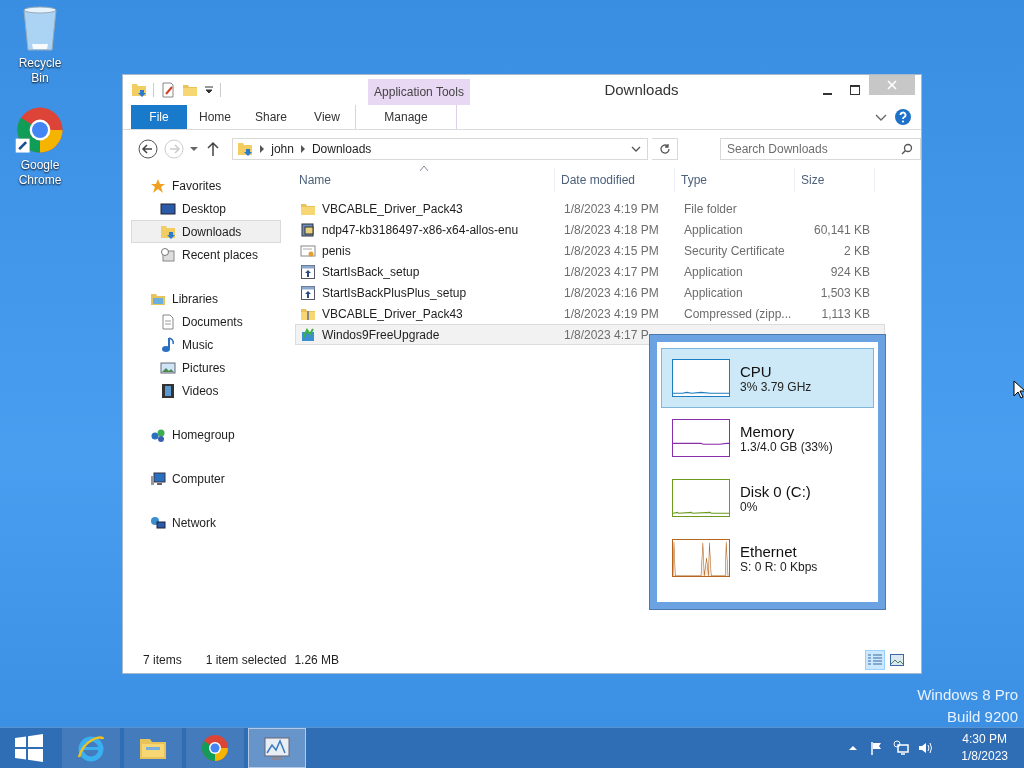 The image size is (1024, 768). Describe the element at coordinates (148, 149) in the screenshot. I see `back-button` at that location.